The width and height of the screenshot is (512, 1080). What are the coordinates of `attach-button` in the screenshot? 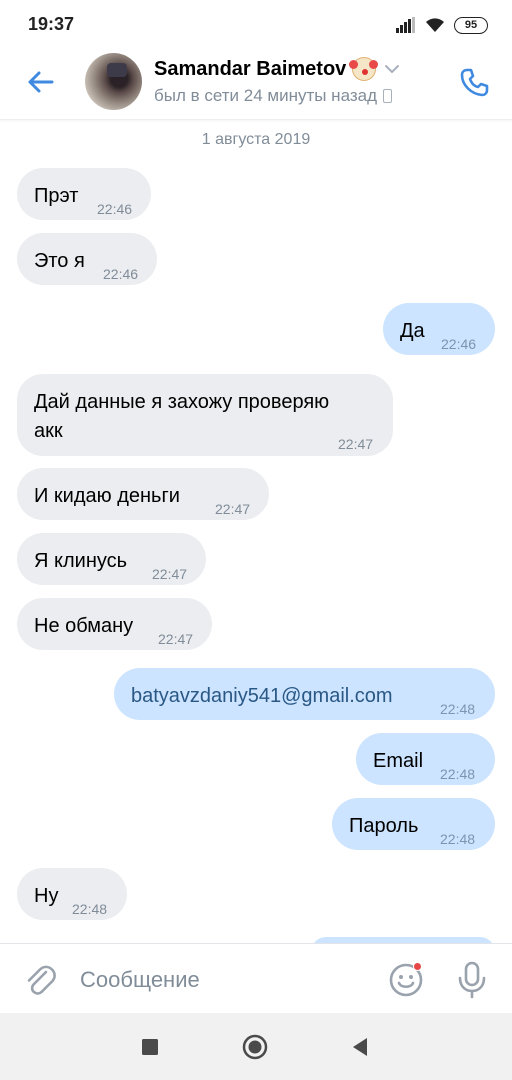 It's located at (40, 980).